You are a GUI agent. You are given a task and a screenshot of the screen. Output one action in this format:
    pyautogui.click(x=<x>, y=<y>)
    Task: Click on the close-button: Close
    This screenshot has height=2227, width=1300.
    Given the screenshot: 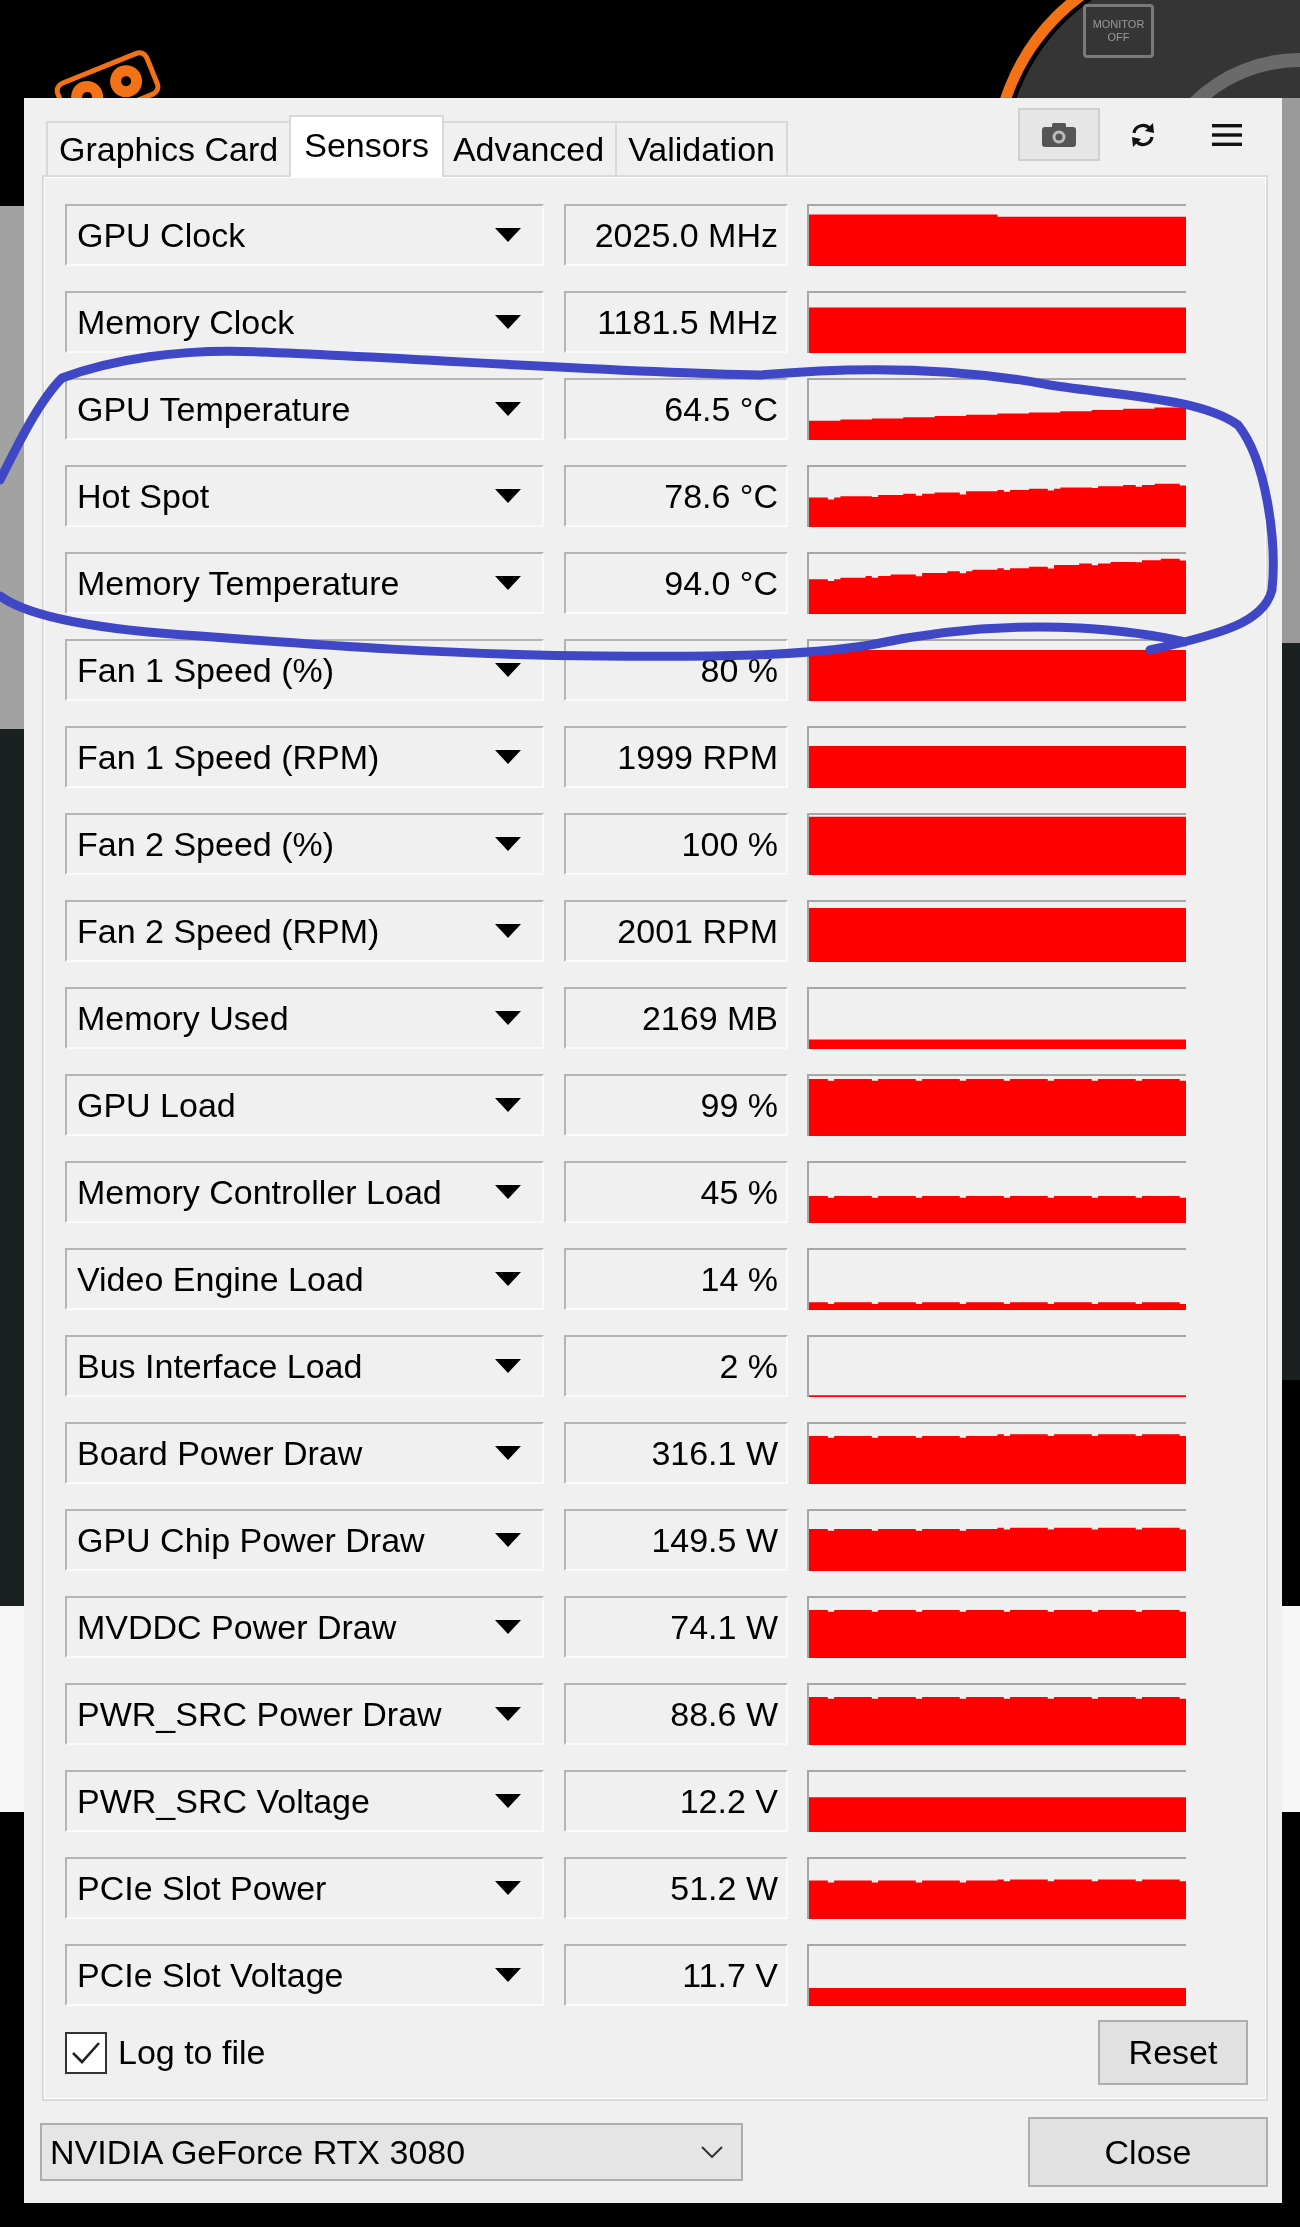 What is the action you would take?
    pyautogui.click(x=1148, y=2152)
    